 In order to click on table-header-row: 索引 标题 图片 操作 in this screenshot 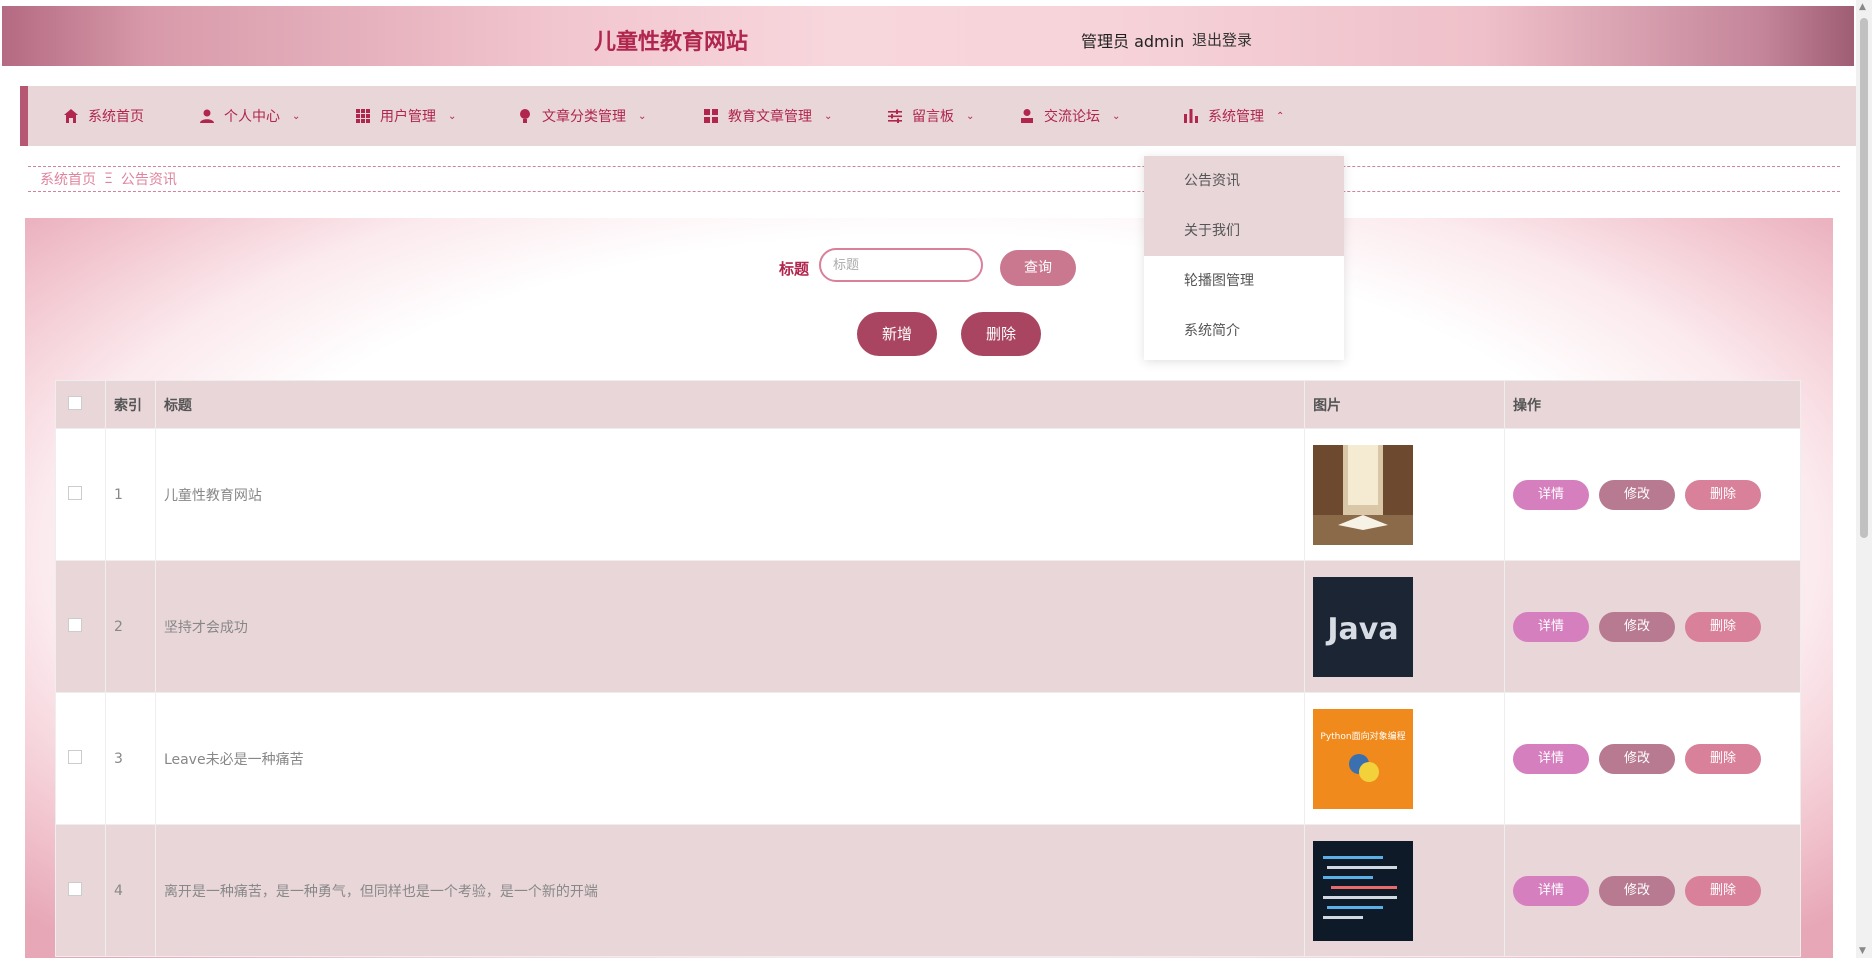, I will do `click(928, 404)`.